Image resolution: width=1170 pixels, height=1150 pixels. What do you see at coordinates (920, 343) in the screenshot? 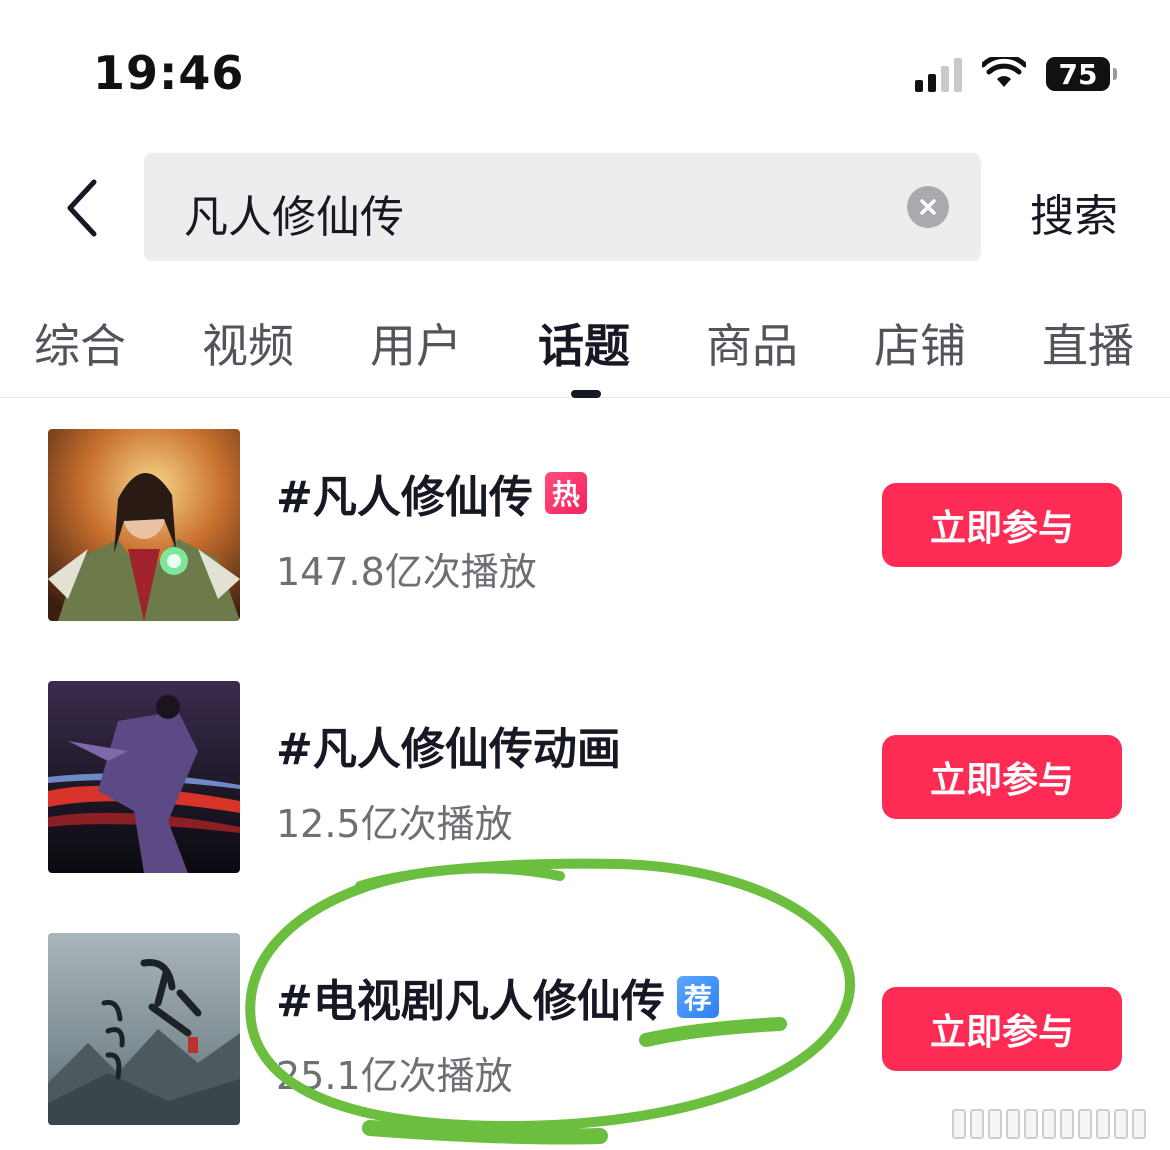
I see `tab-stores: 店铺` at bounding box center [920, 343].